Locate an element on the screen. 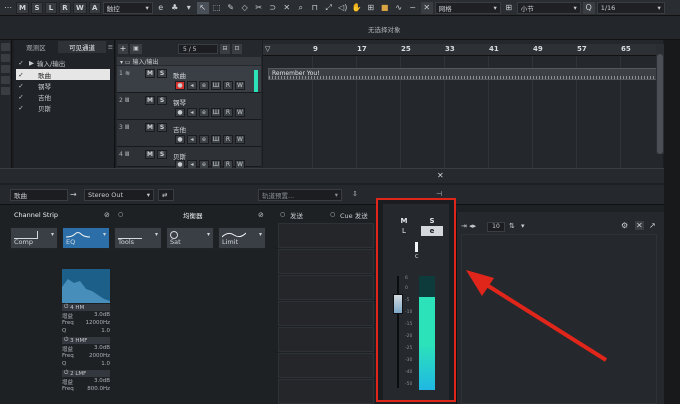 The height and width of the screenshot is (404, 680). insert-eq: ▾ EQ is located at coordinates (86, 238).